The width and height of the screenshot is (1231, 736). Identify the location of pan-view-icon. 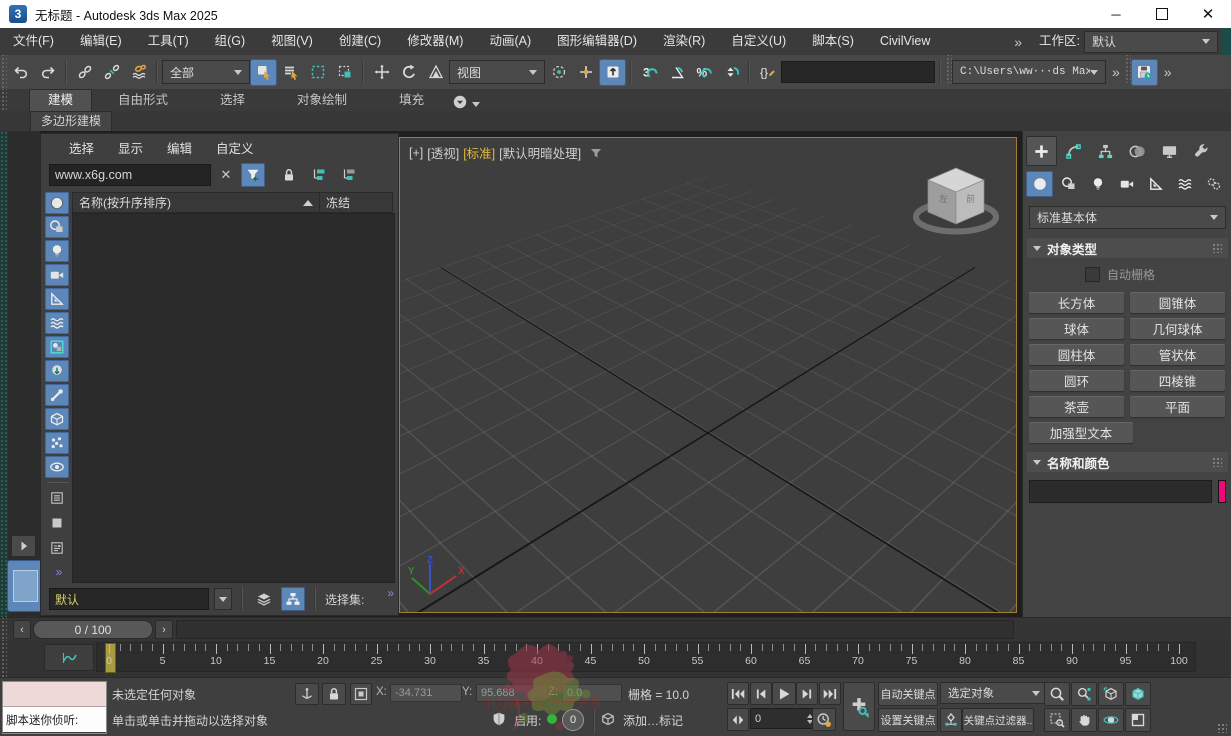
(1084, 720).